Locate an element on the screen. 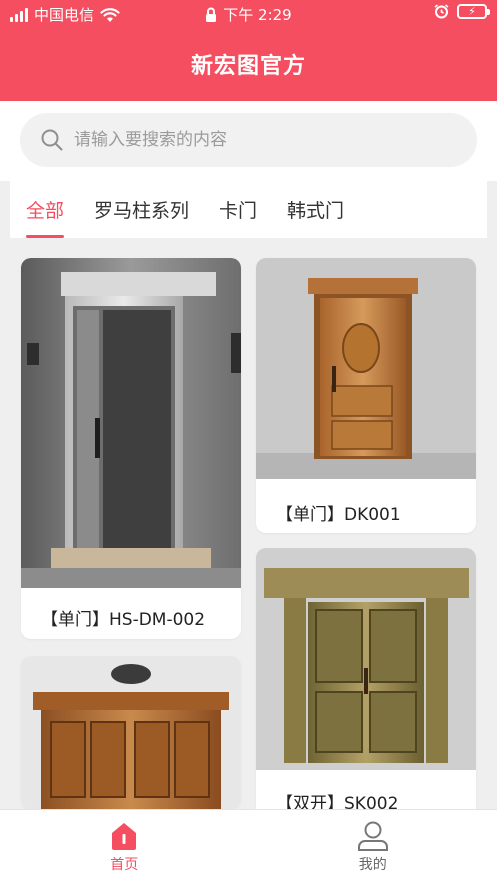 The width and height of the screenshot is (497, 883). tab-roman-column-series: 罗马柱系列 is located at coordinates (141, 209).